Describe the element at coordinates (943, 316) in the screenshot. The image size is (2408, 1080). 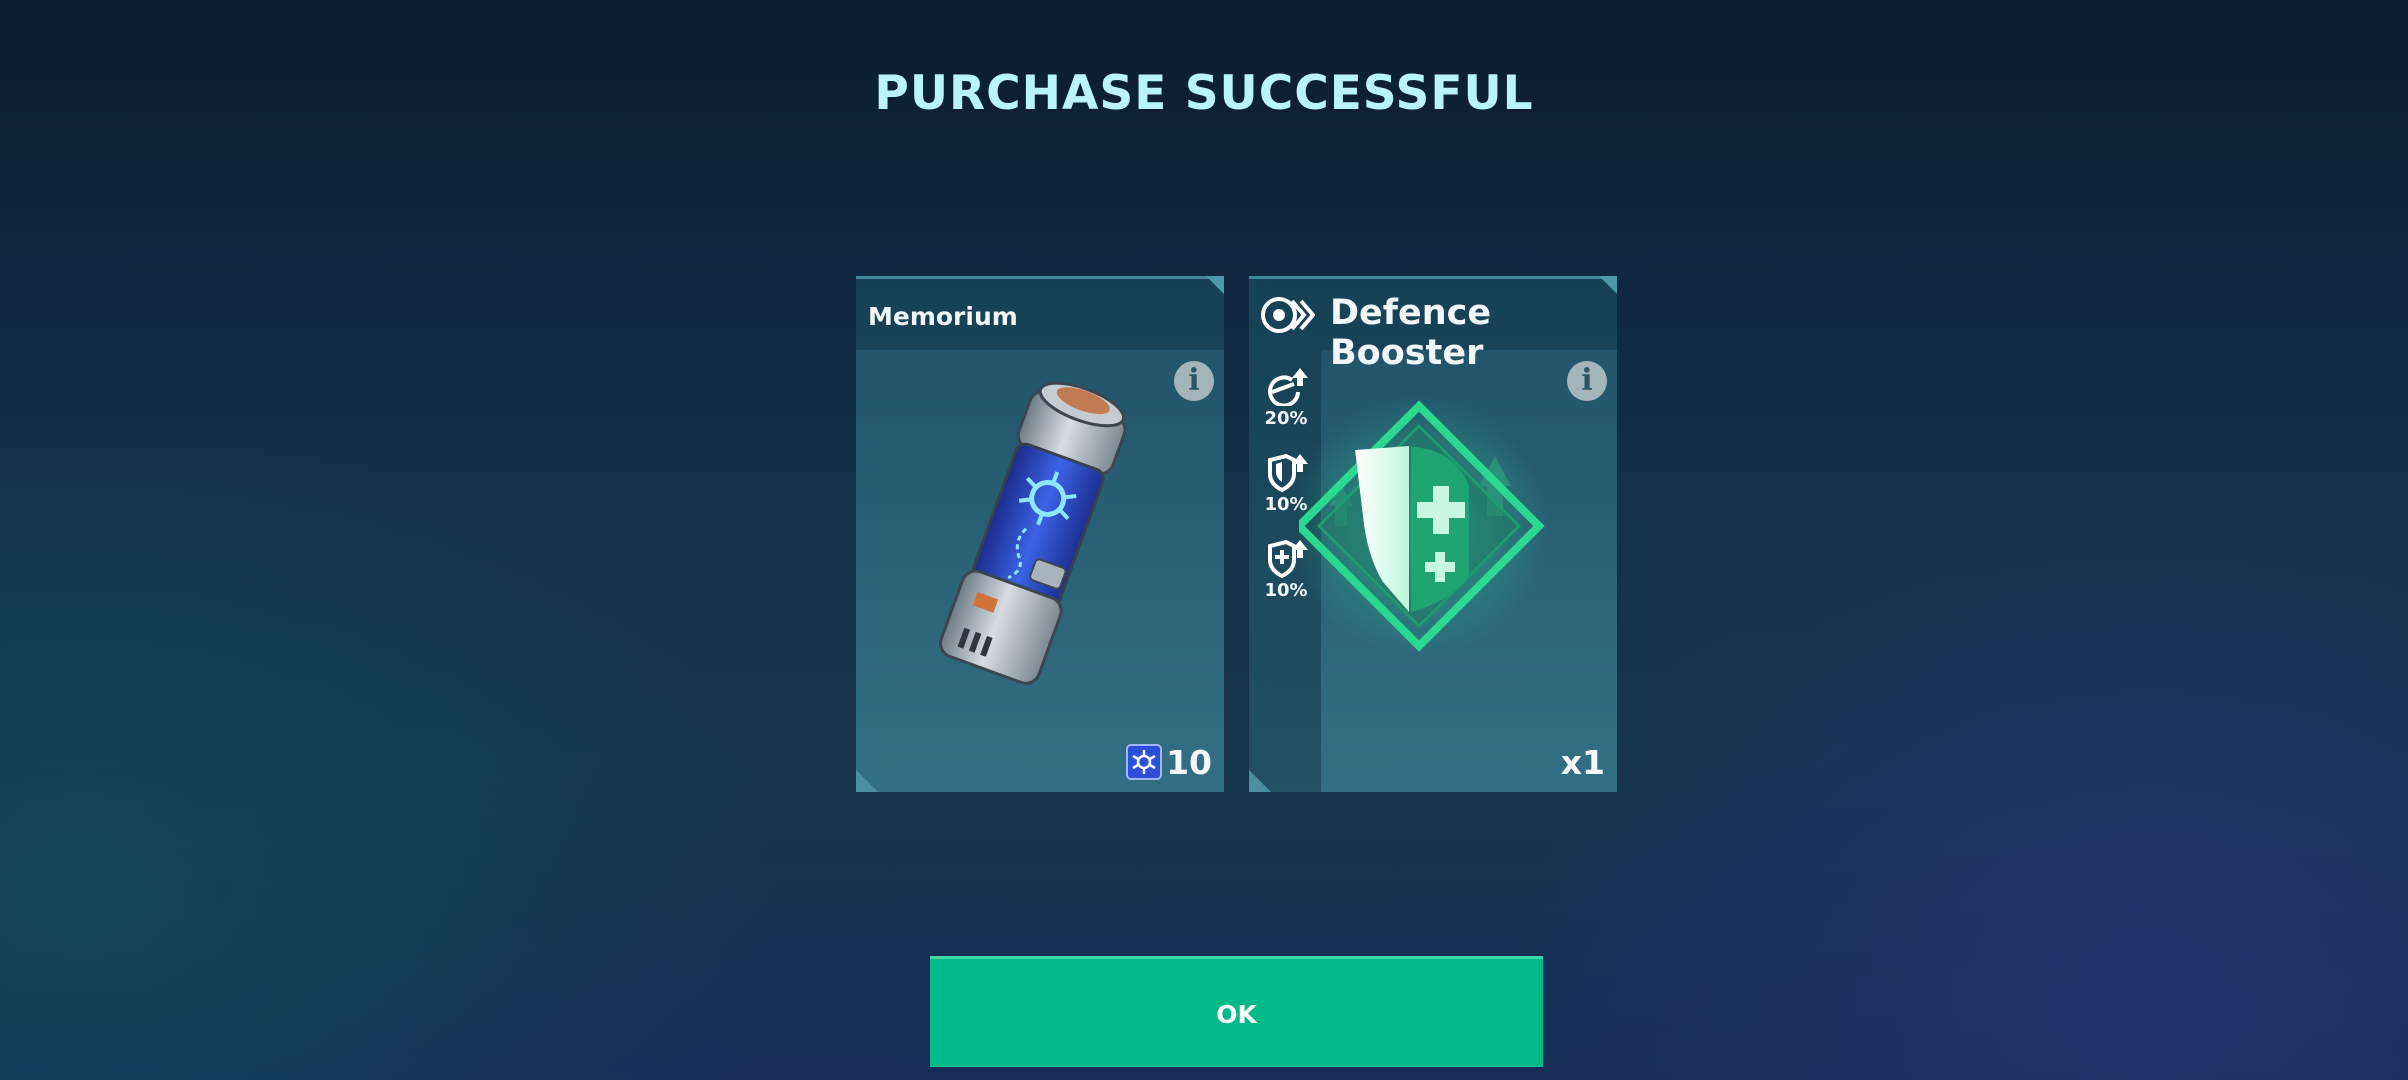
I see `card-title: Memorium` at that location.